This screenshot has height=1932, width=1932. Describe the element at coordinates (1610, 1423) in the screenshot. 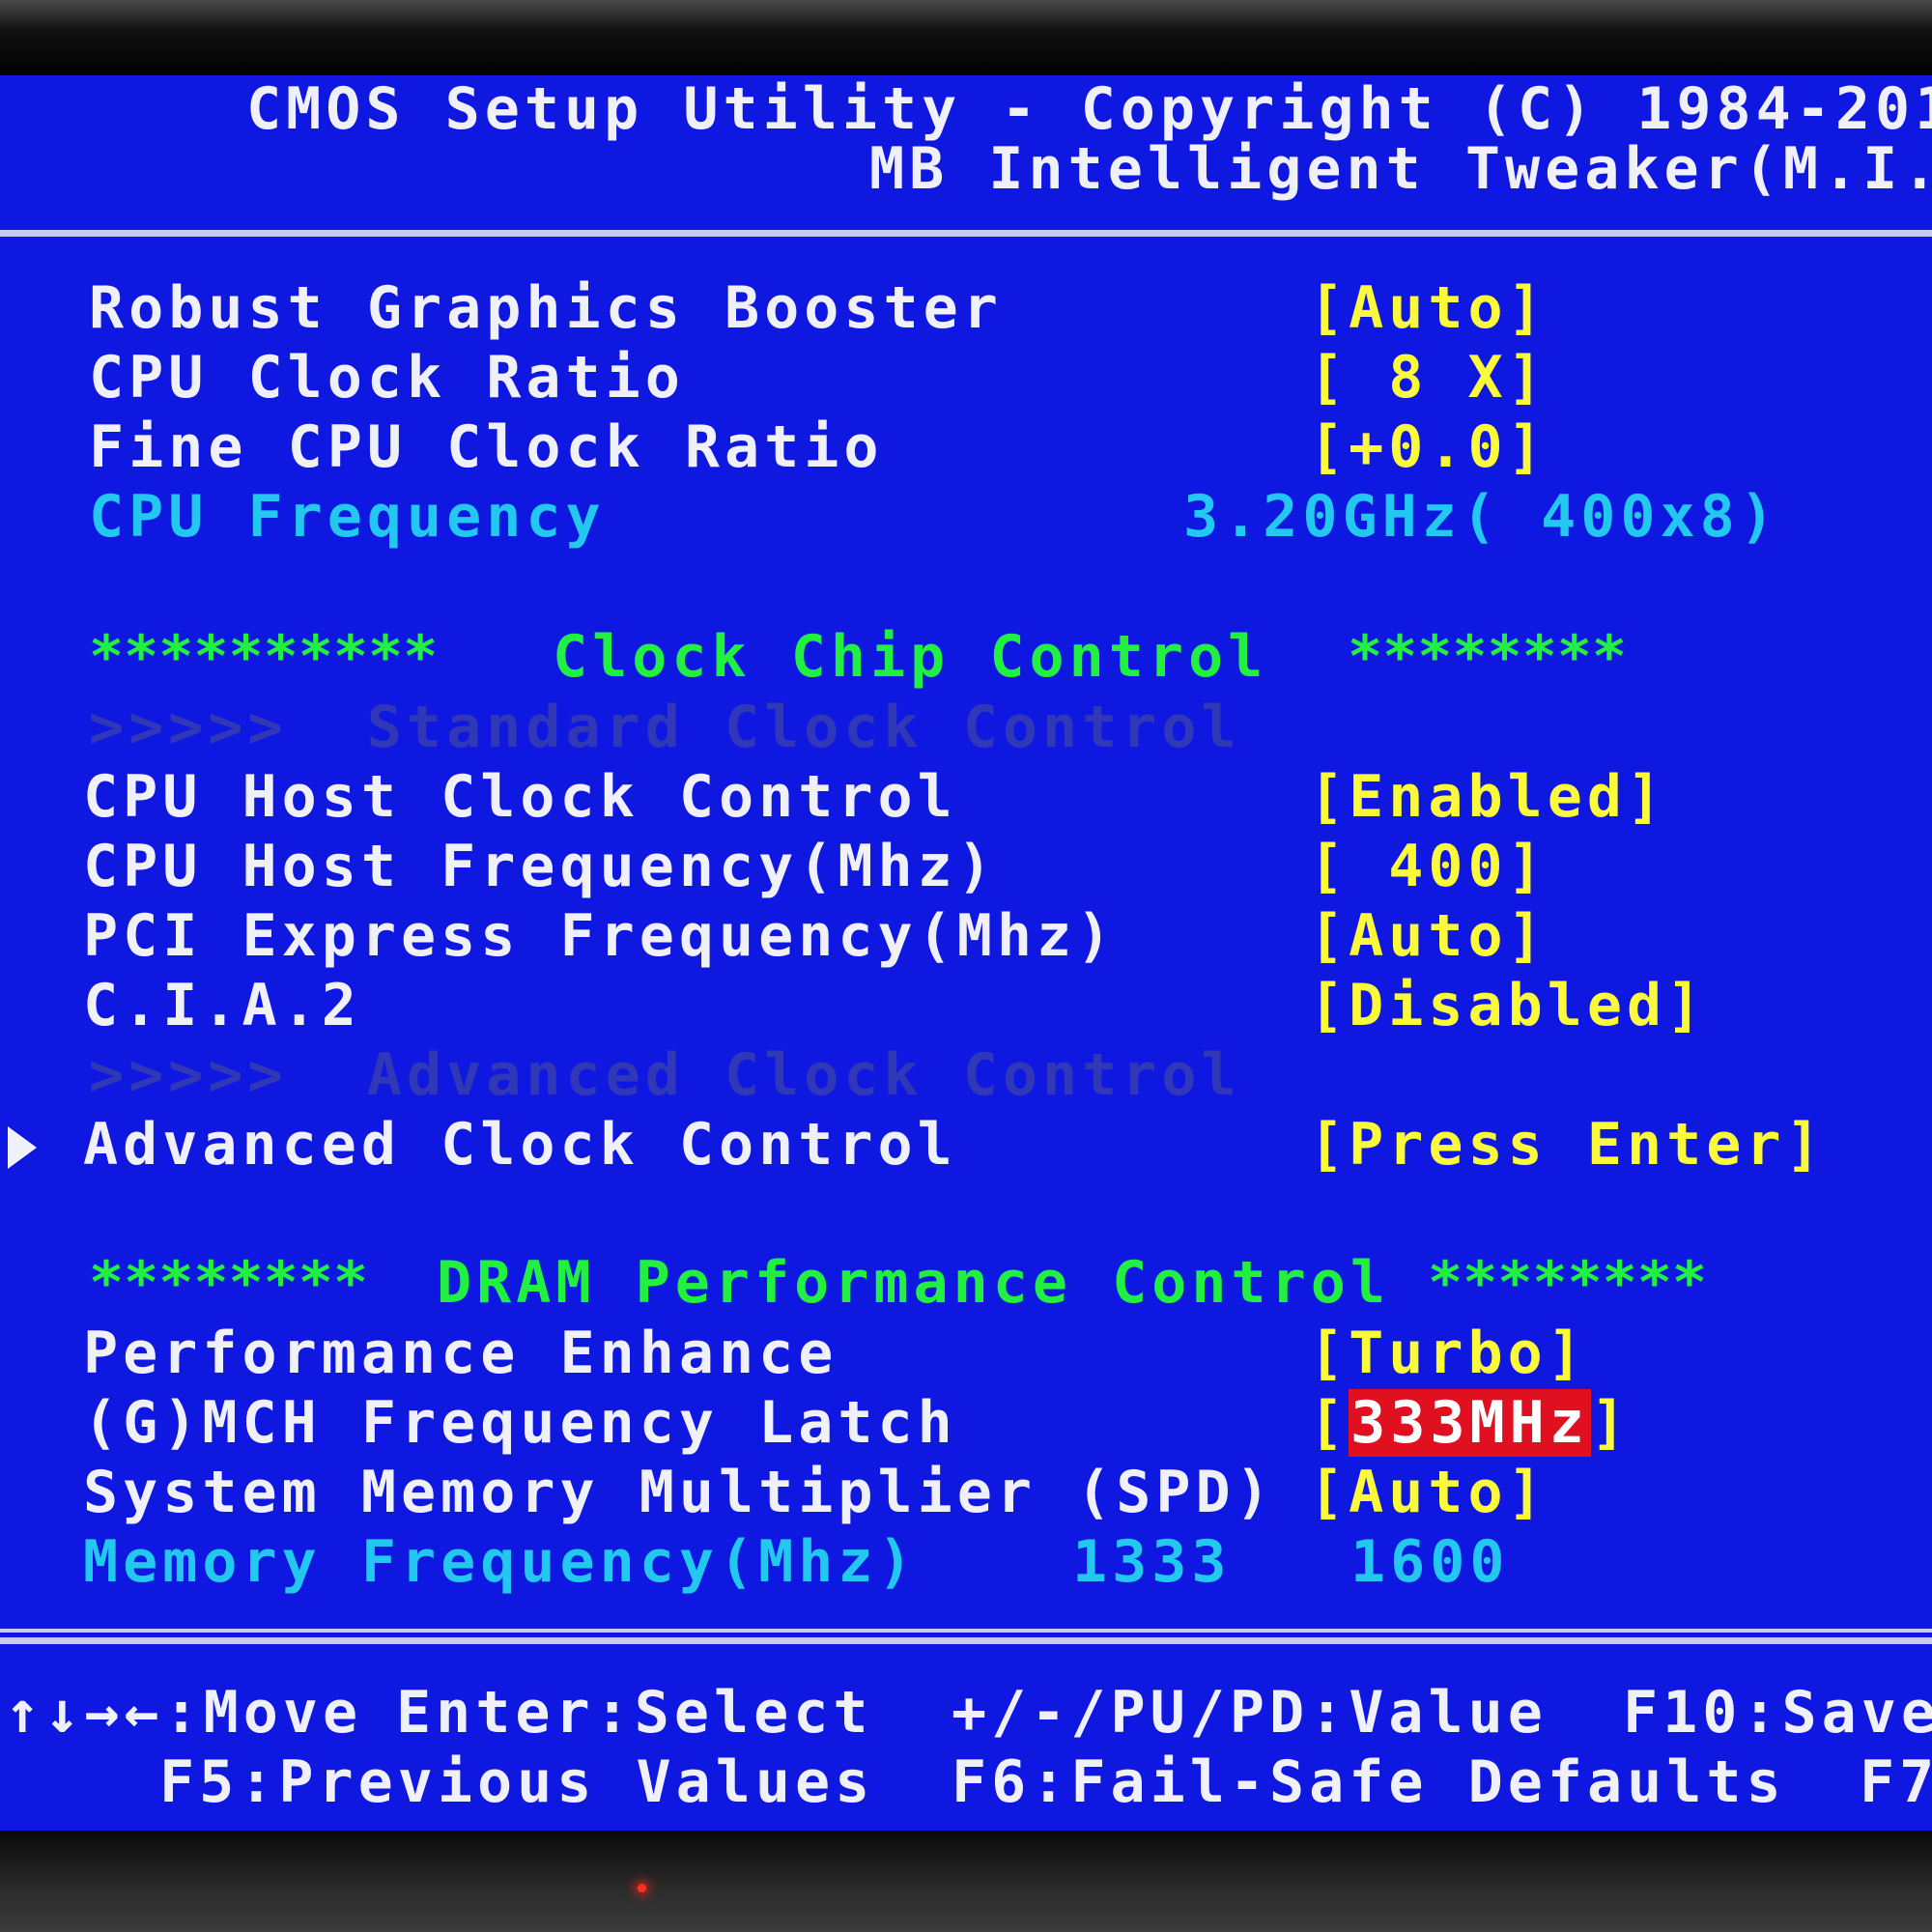

I see `bracket-close: ]` at that location.